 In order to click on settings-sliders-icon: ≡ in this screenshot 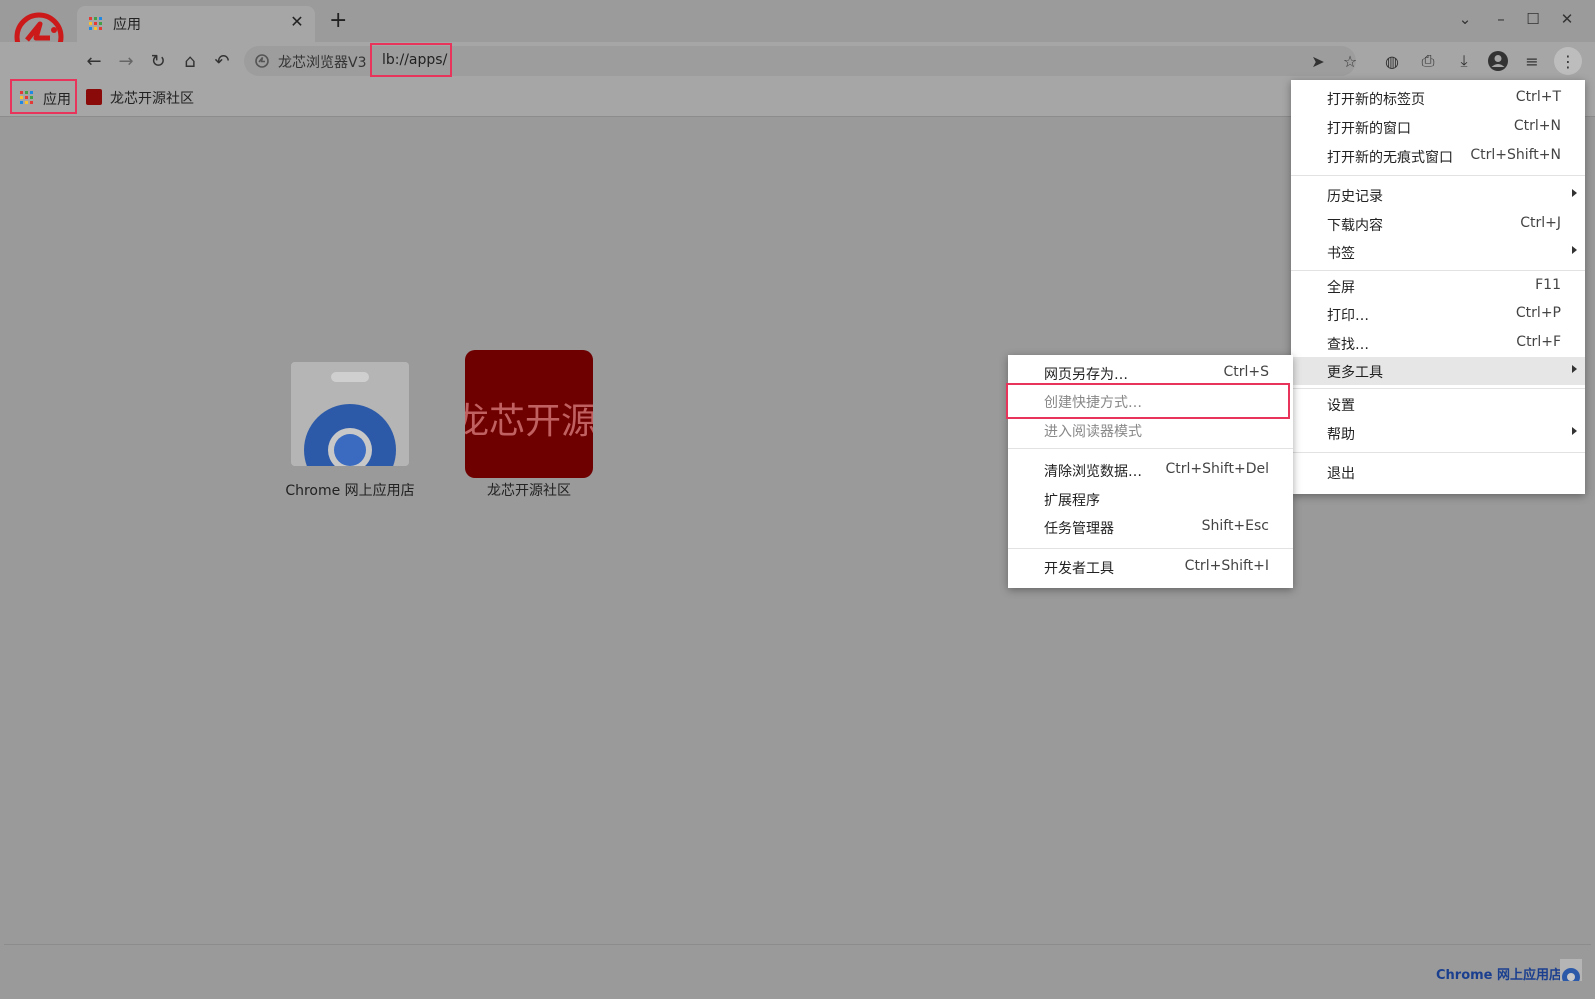, I will do `click(1532, 61)`.